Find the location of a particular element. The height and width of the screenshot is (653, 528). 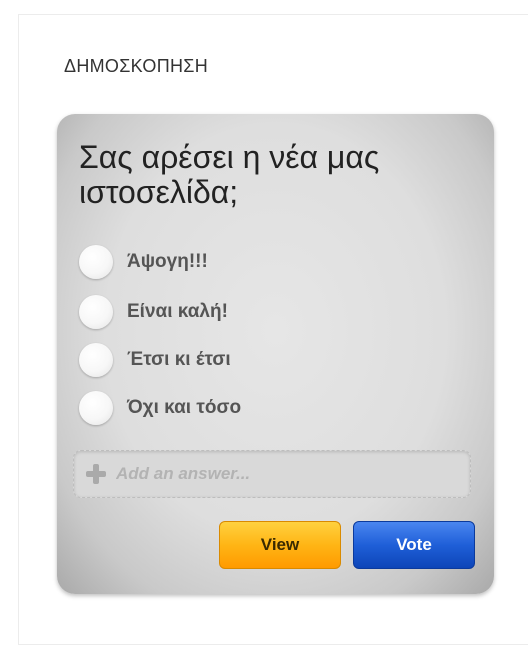

poll-question: Σας αρέσει η νέα μας ιστοσελίδα; is located at coordinates (229, 174).